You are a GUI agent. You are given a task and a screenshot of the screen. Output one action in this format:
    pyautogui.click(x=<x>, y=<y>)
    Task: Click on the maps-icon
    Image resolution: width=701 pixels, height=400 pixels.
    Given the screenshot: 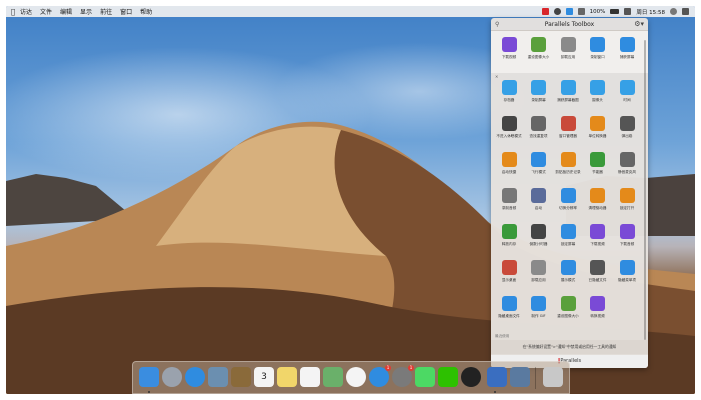 What is the action you would take?
    pyautogui.click(x=333, y=377)
    